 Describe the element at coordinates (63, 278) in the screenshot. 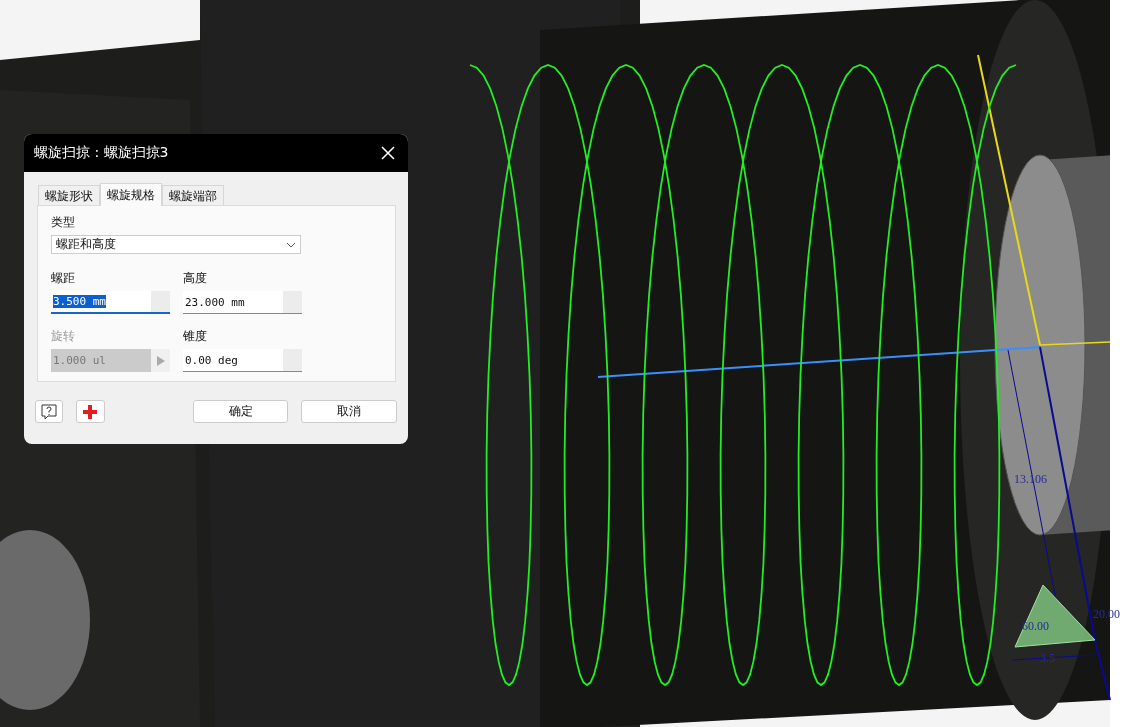

I see `field-label: 螺距` at that location.